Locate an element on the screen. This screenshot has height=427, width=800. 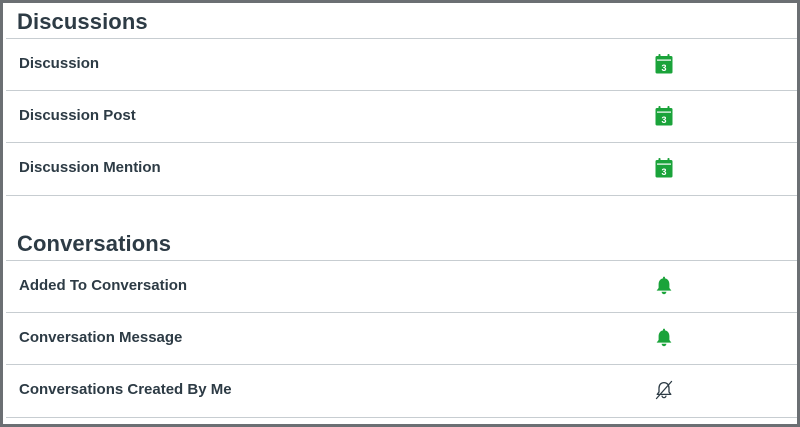
notification-label: Discussion is located at coordinates (59, 63).